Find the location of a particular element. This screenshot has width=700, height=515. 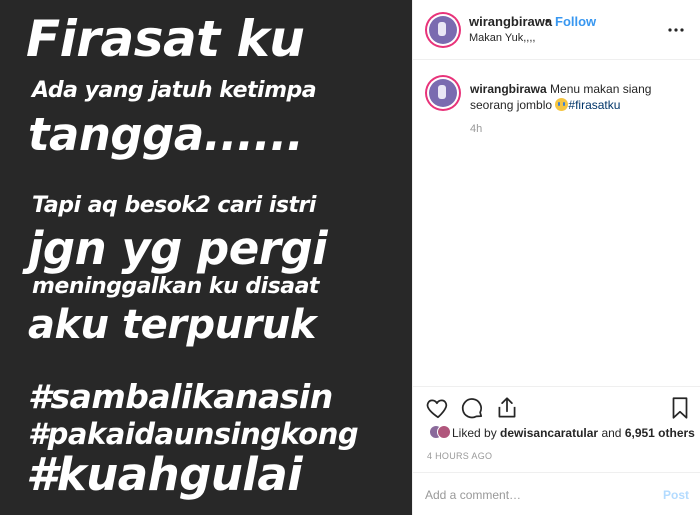

more-horizontal-icon is located at coordinates (676, 29).